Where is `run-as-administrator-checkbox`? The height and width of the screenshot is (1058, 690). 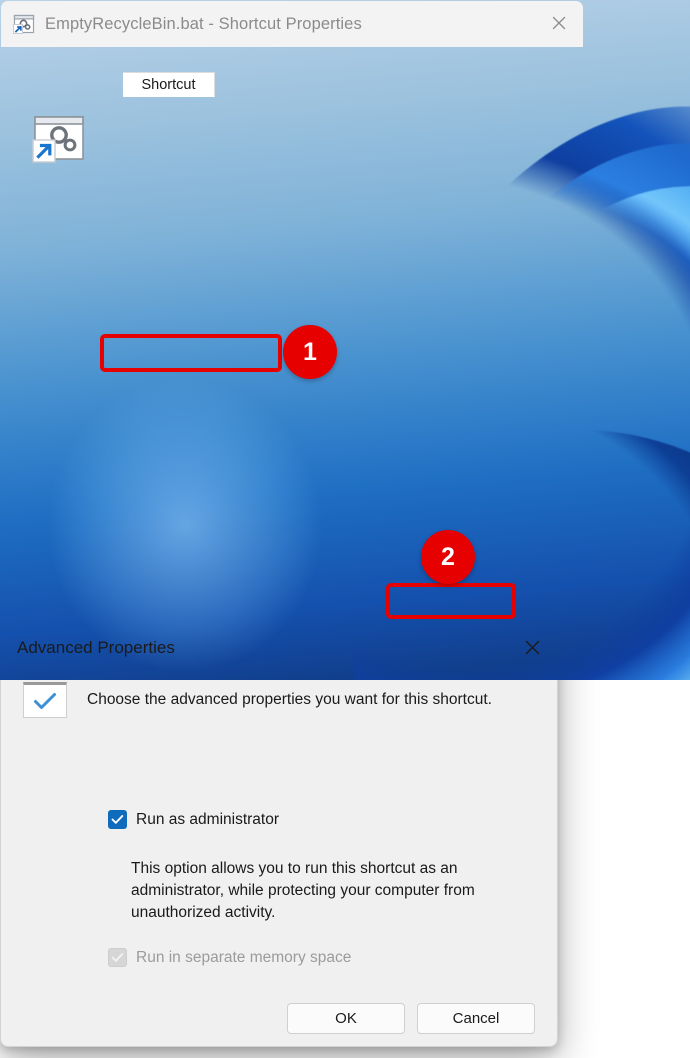
run-as-administrator-checkbox is located at coordinates (117, 819).